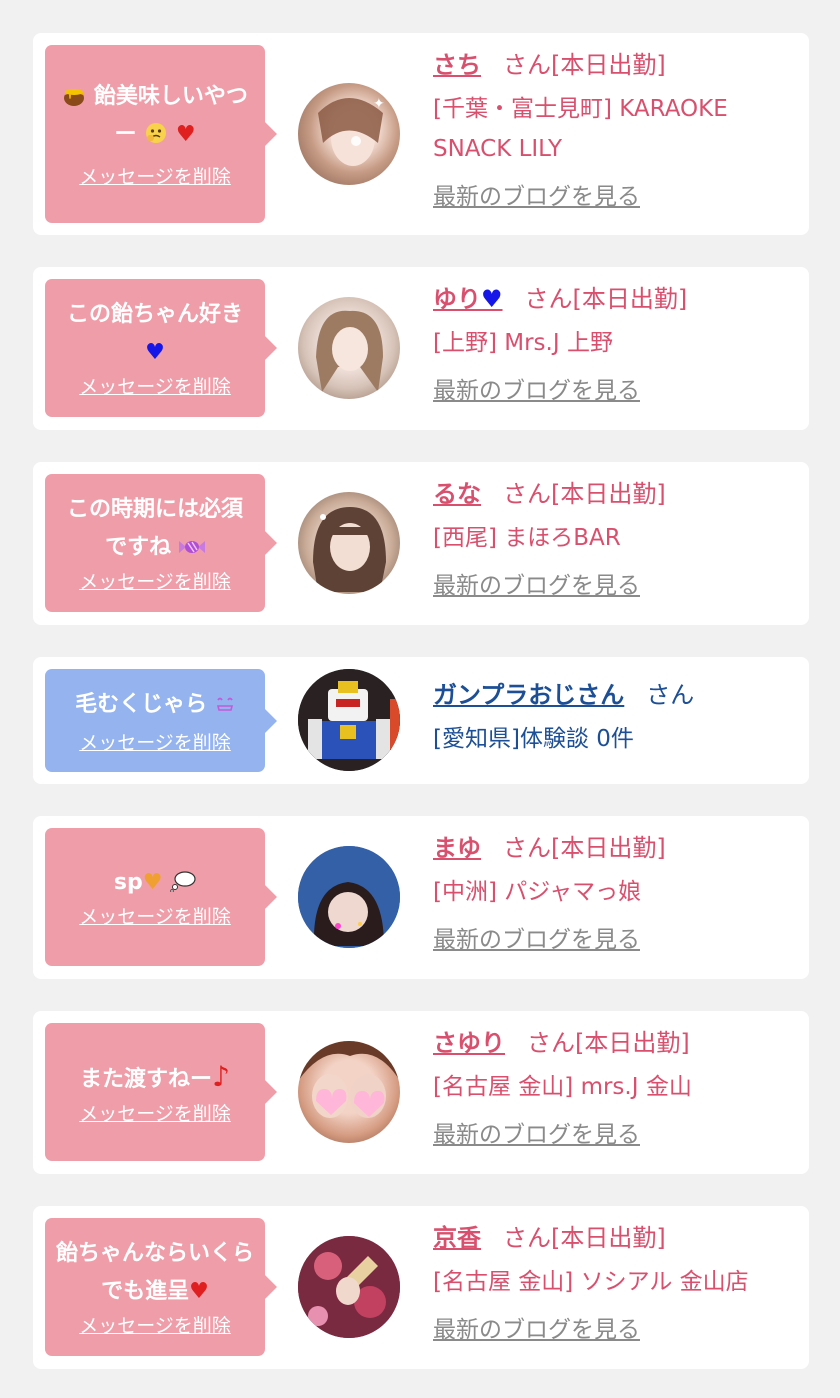 This screenshot has width=840, height=1398. I want to click on message-bubble: この飴ちゃん好き ♥ メッセージを削除, so click(161, 348).